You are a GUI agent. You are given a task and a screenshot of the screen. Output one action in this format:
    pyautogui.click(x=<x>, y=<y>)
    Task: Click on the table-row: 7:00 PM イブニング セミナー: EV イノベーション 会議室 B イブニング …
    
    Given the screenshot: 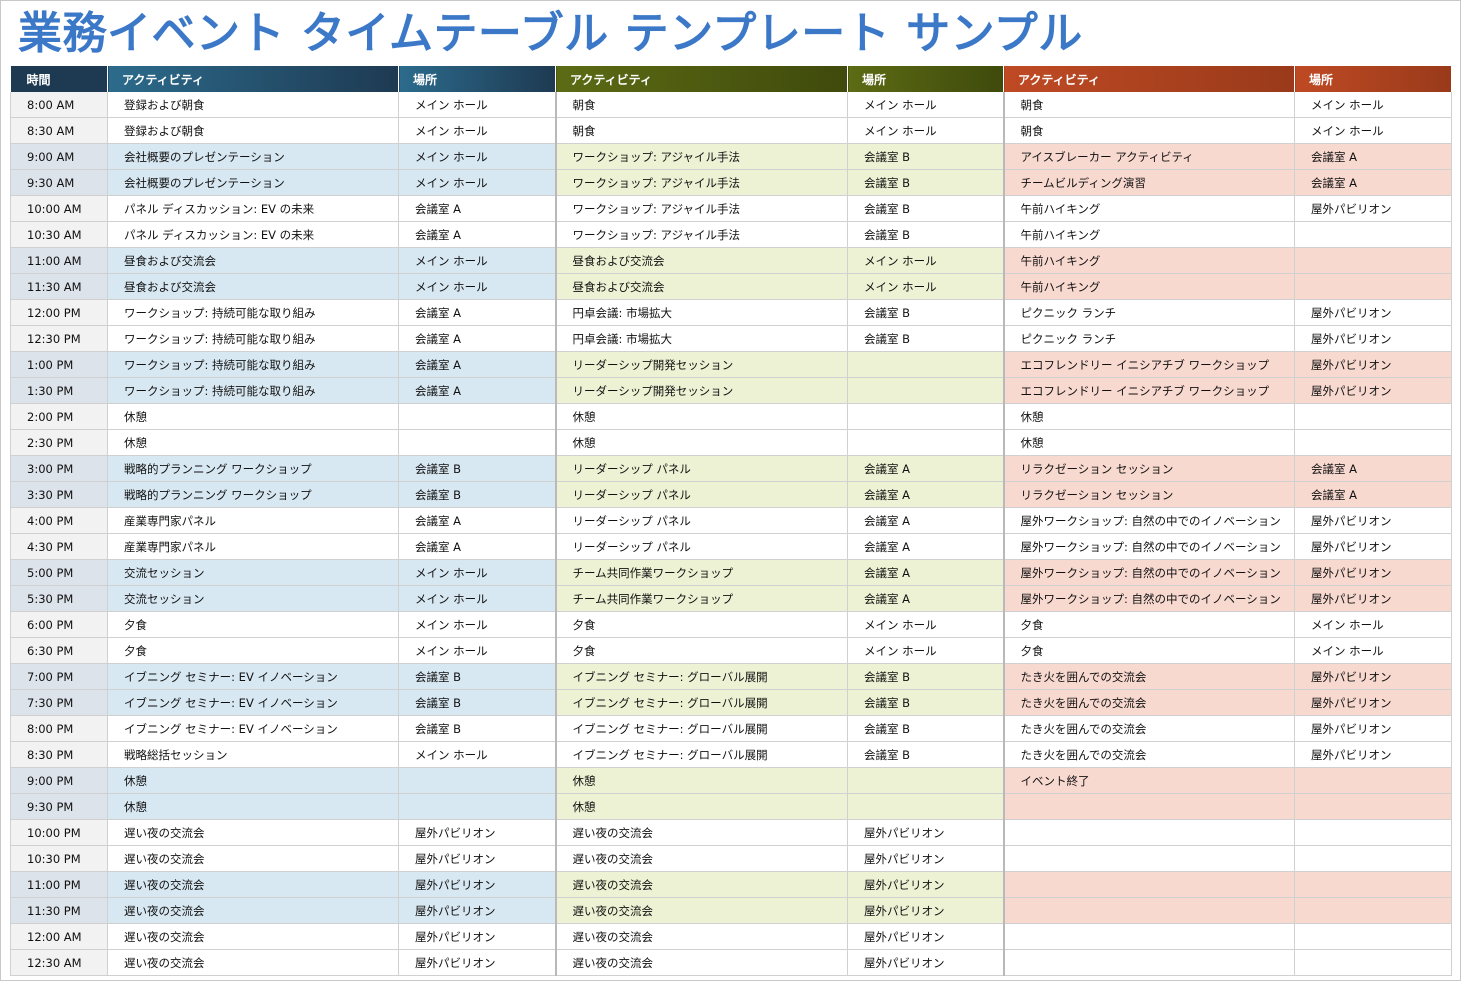 What is the action you would take?
    pyautogui.click(x=731, y=676)
    